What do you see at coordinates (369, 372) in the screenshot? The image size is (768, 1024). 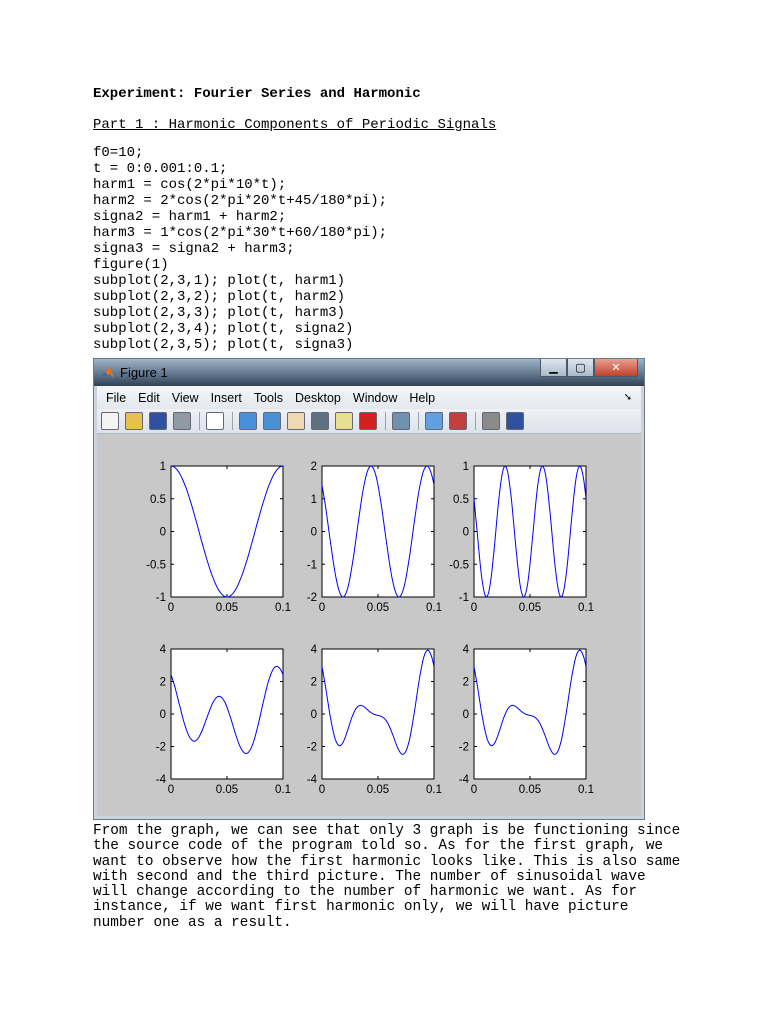 I see `title-bar: Figure 1 ▁ ▢ ✕` at bounding box center [369, 372].